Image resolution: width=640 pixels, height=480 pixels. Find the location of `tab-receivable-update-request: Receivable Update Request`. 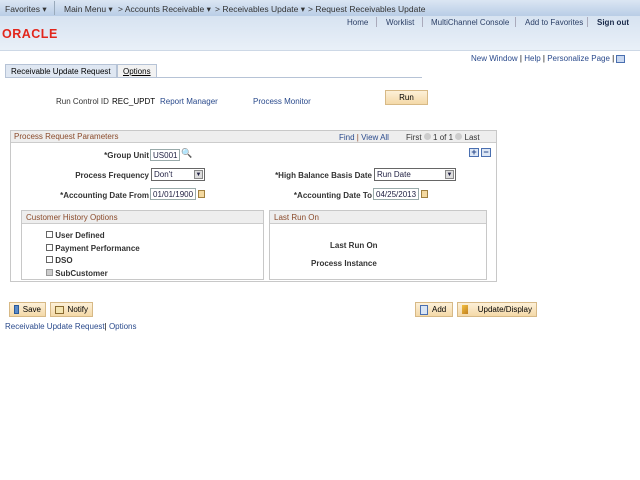

tab-receivable-update-request: Receivable Update Request is located at coordinates (61, 71).